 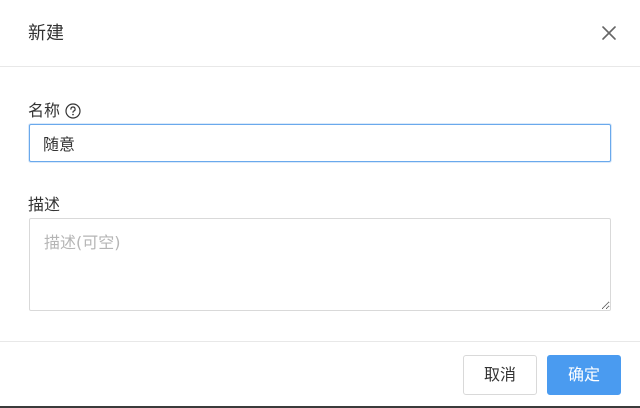 I want to click on name-label-row: 名称, so click(x=54, y=111).